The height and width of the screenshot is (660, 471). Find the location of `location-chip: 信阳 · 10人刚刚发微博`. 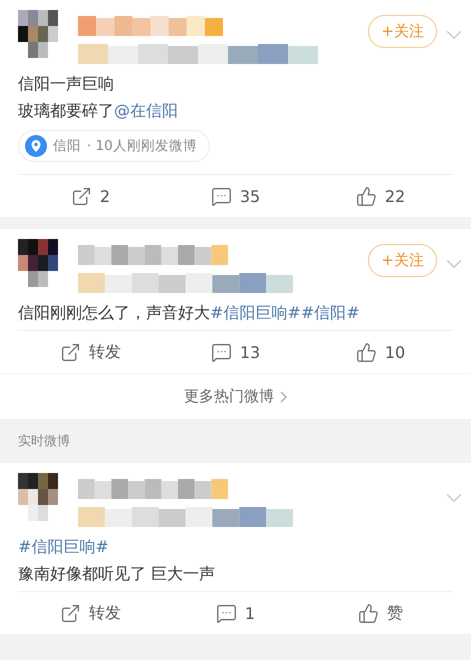

location-chip: 信阳 · 10人刚刚发微博 is located at coordinates (114, 146).